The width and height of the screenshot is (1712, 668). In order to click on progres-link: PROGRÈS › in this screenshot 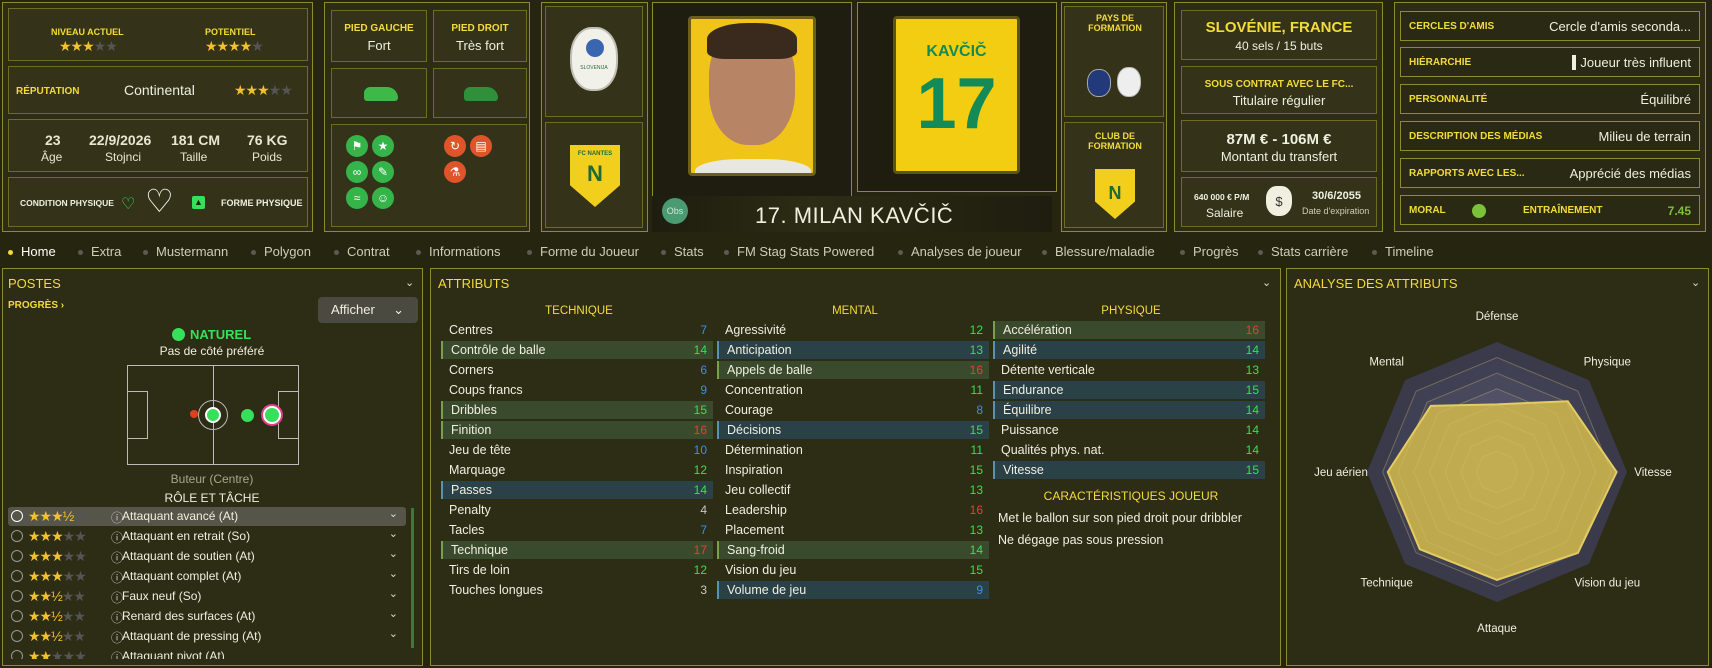, I will do `click(36, 305)`.